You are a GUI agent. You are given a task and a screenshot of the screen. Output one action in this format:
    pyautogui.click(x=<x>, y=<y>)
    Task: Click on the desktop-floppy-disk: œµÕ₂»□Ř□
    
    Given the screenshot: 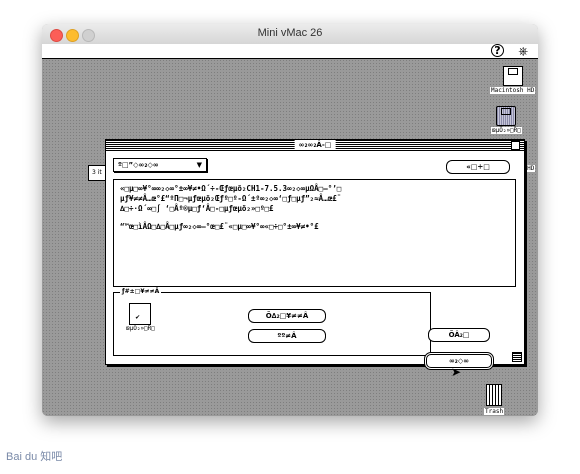 What is the action you would take?
    pyautogui.click(x=506, y=120)
    